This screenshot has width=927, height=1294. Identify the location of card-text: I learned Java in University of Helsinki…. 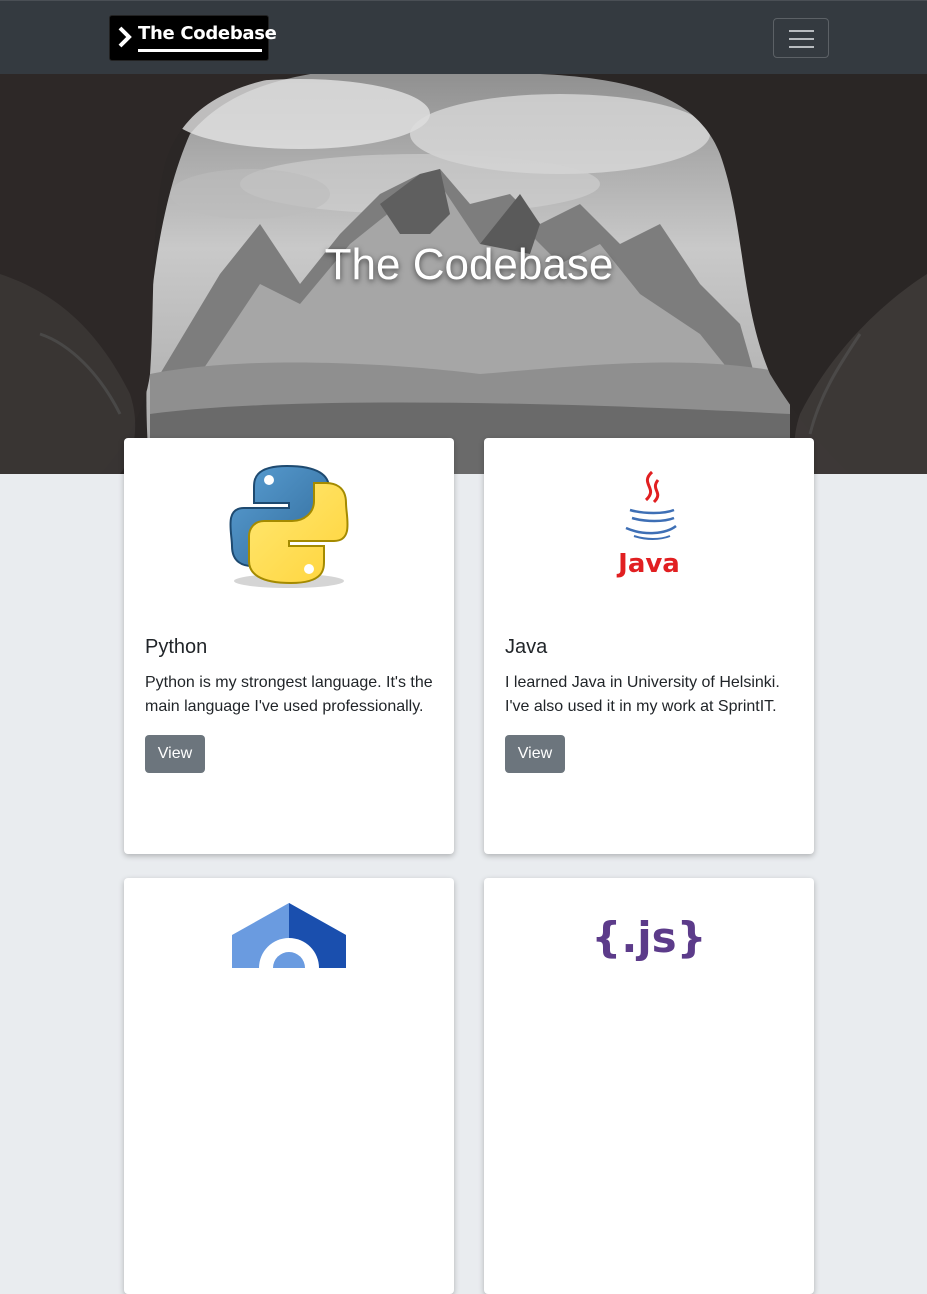
(642, 694).